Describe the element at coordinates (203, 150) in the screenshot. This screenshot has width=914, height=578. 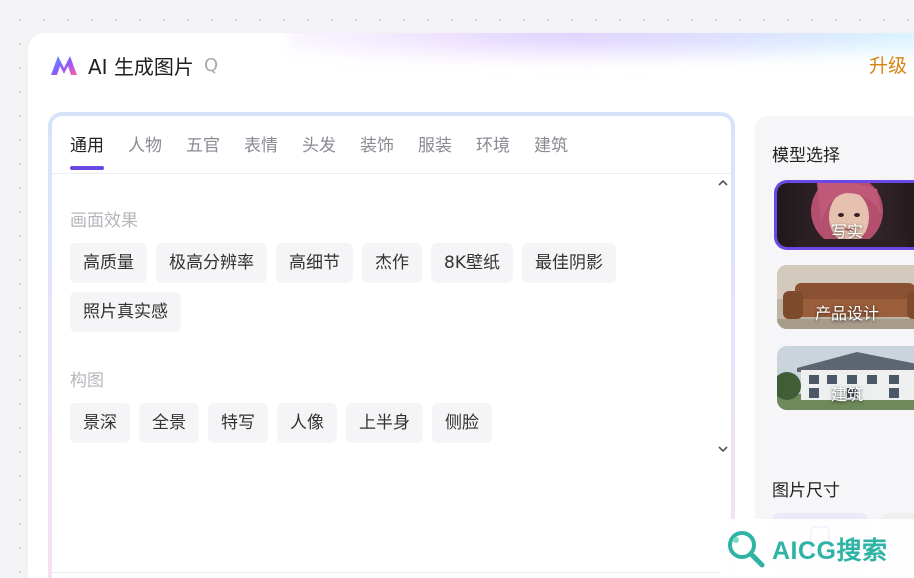
I see `tab-facial-features: 五官` at that location.